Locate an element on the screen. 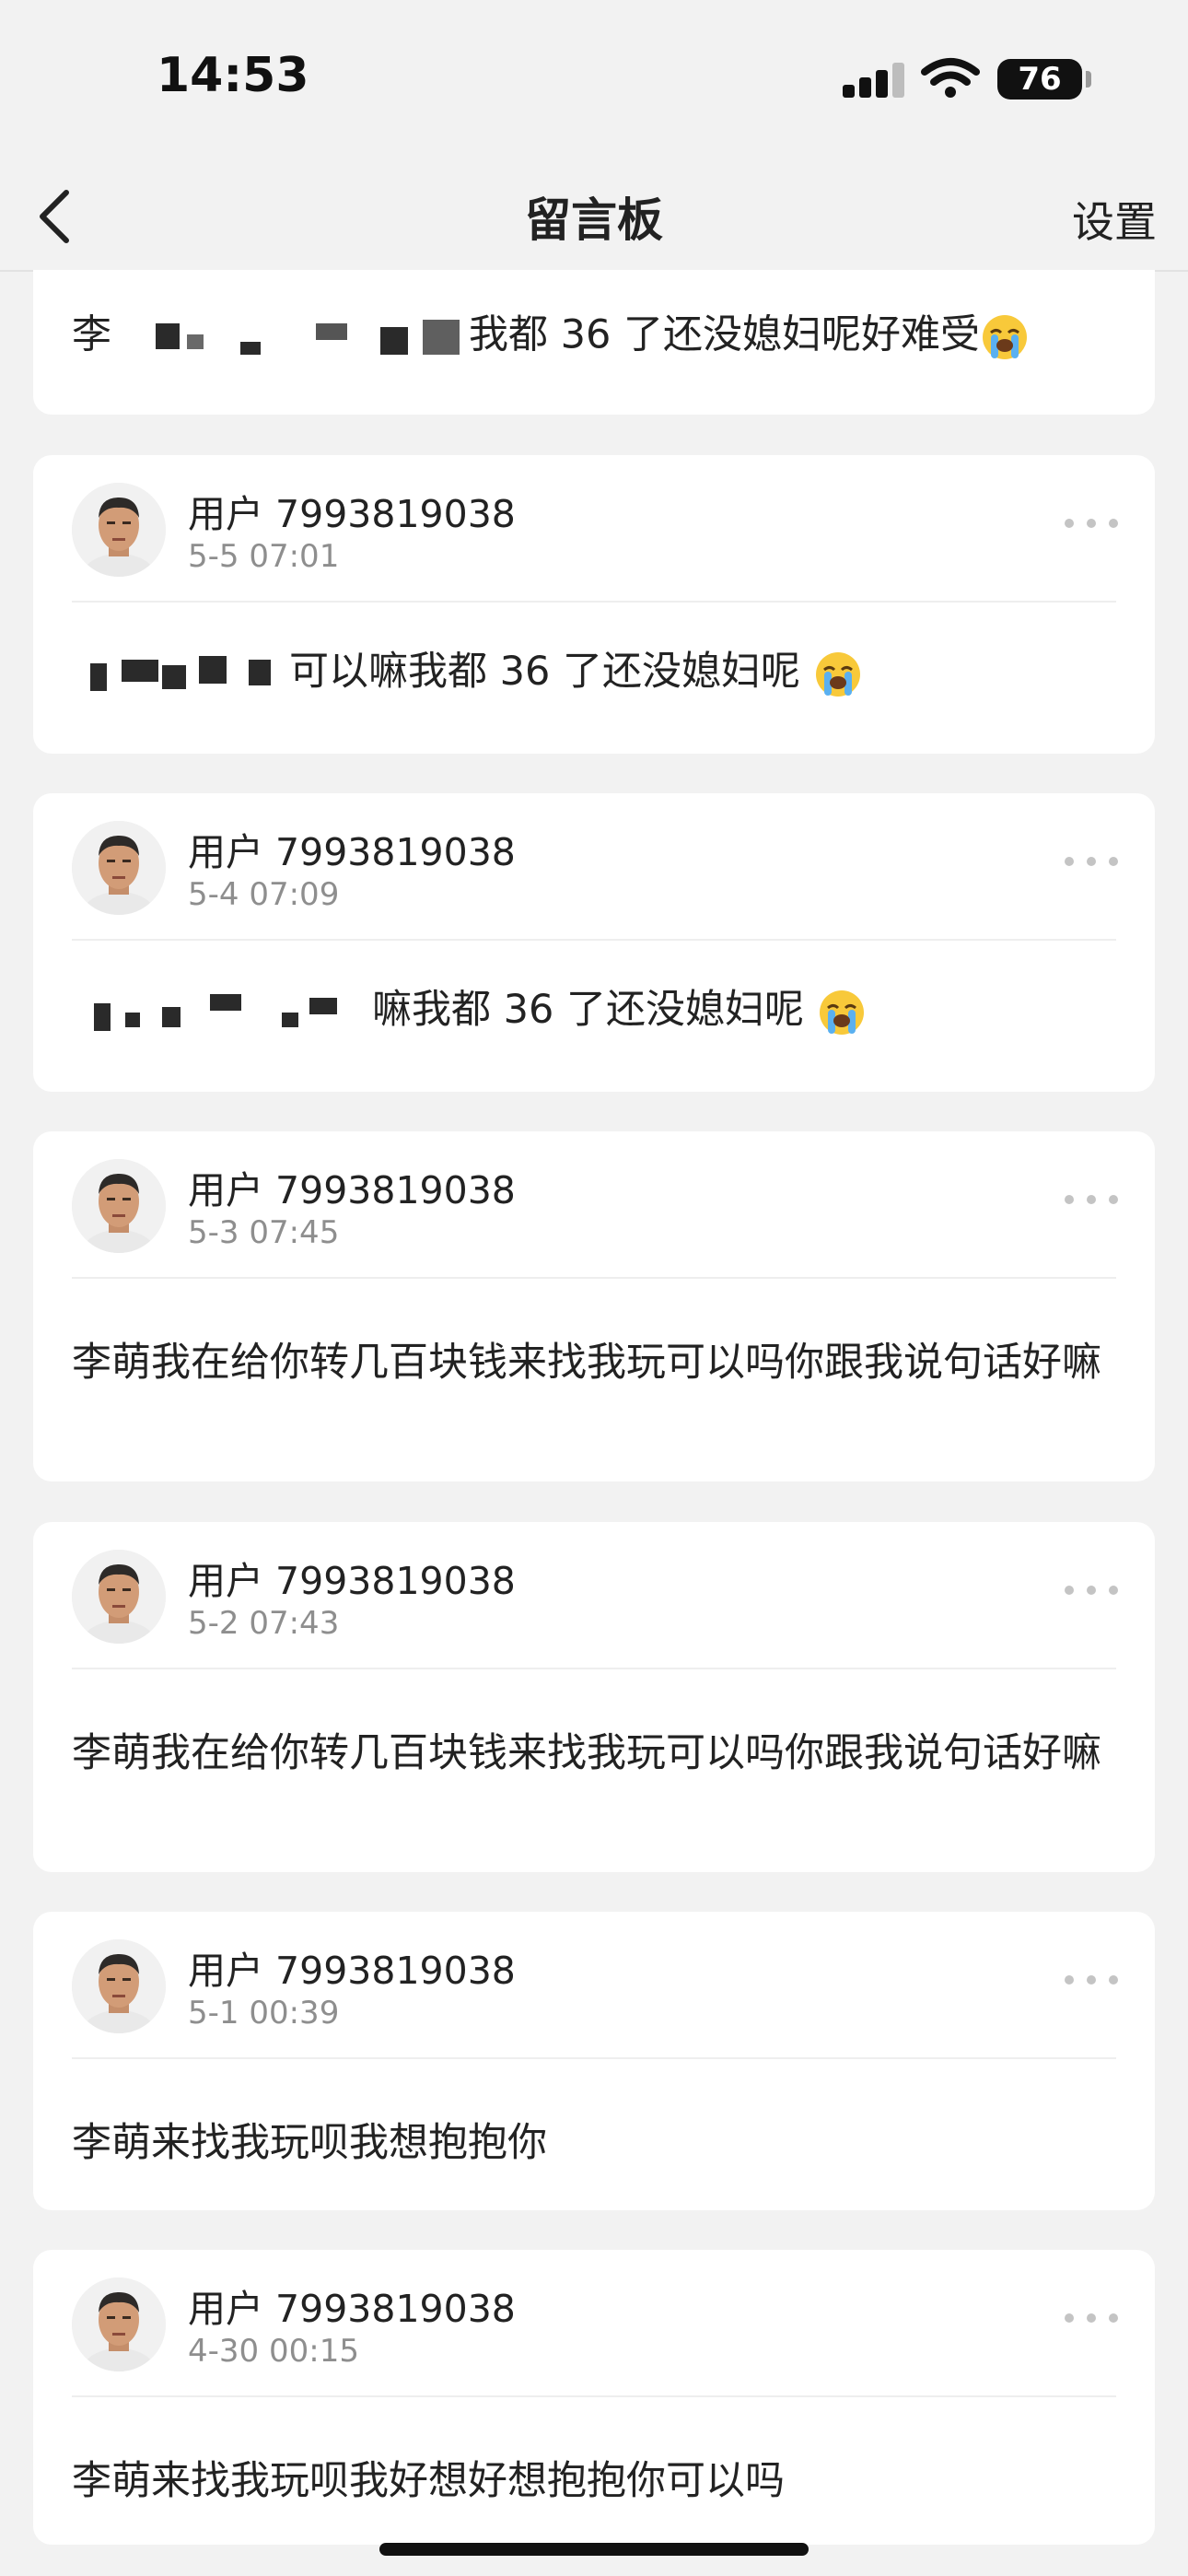 The image size is (1188, 2576). message-card: 李 我都 36 了还没媳妇呢好难受 is located at coordinates (594, 342).